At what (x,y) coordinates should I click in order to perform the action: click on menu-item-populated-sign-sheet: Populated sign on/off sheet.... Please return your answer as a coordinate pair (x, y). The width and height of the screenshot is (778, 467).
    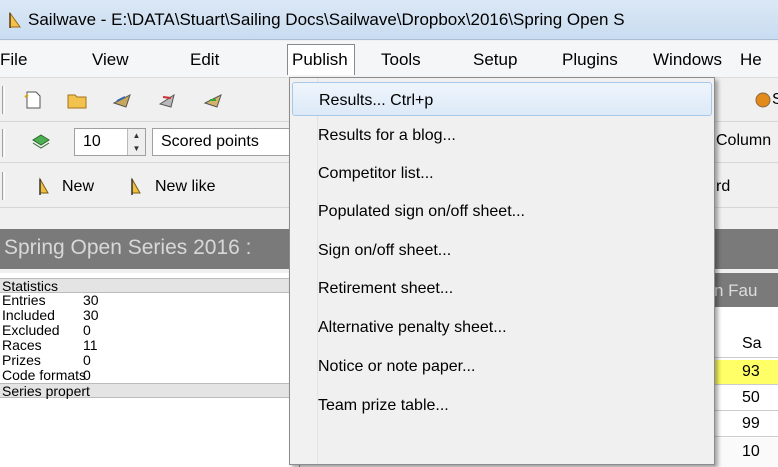
    Looking at the image, I should click on (502, 211).